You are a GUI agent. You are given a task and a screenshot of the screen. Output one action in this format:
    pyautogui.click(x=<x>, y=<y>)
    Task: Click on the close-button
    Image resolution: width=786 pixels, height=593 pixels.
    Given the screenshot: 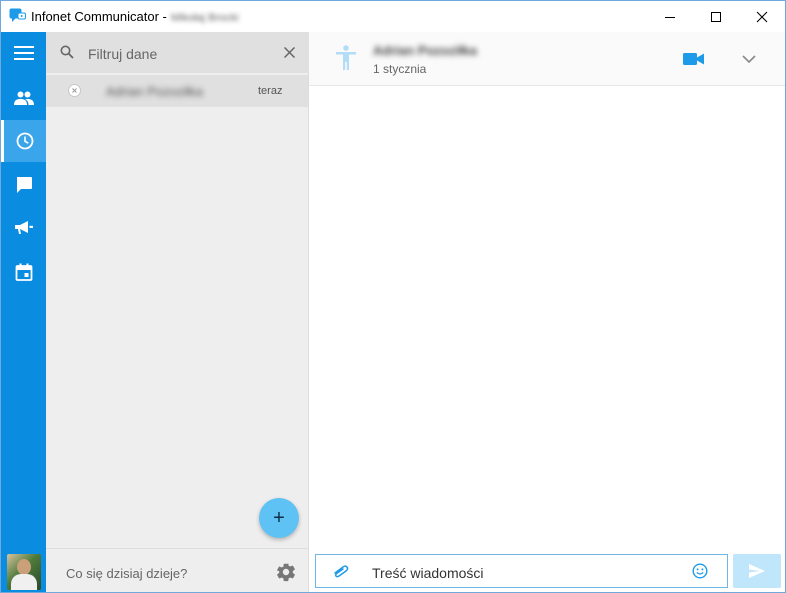 What is the action you would take?
    pyautogui.click(x=762, y=16)
    